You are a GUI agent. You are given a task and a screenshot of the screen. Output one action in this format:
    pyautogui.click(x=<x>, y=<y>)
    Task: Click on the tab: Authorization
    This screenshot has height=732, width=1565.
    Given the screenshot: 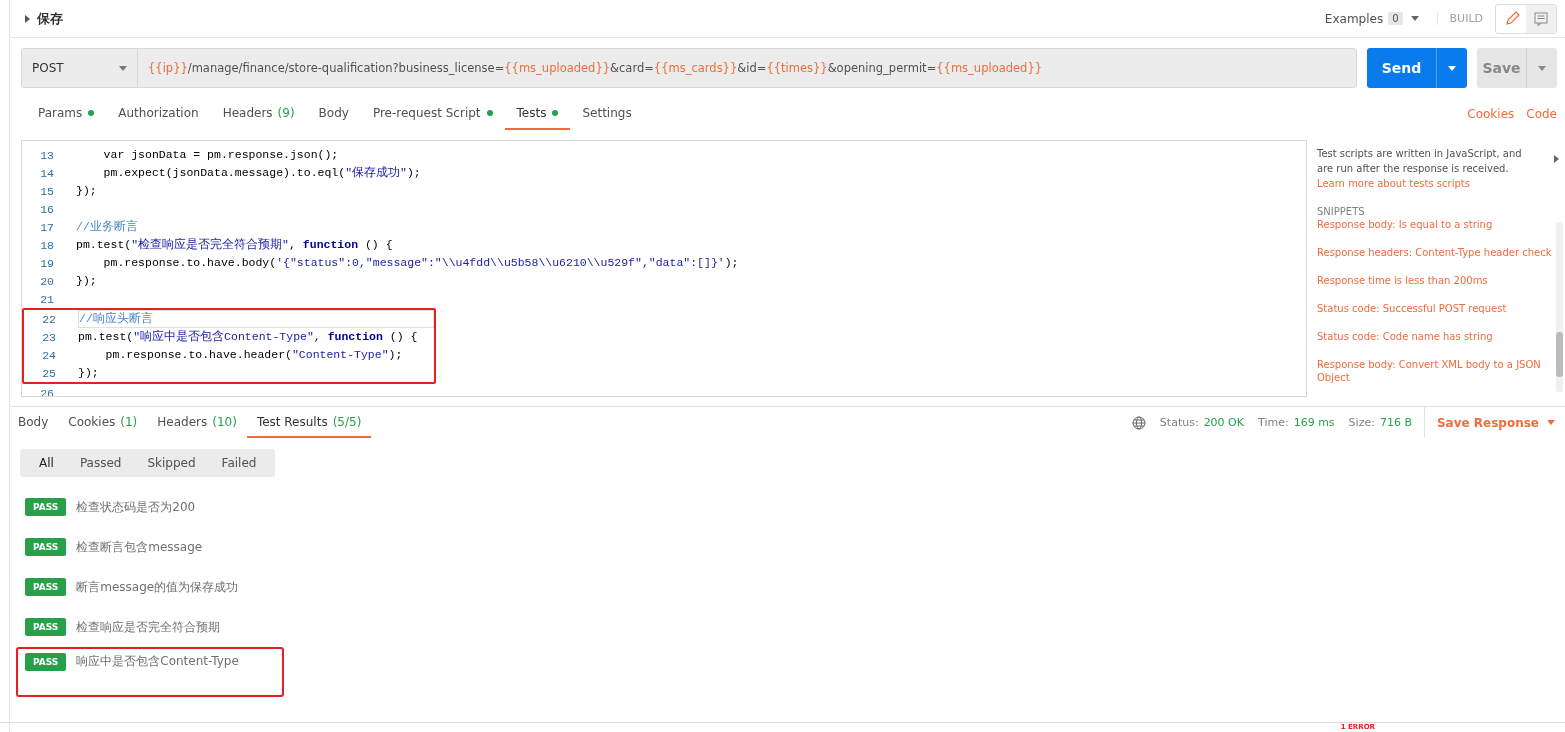 What is the action you would take?
    pyautogui.click(x=158, y=114)
    